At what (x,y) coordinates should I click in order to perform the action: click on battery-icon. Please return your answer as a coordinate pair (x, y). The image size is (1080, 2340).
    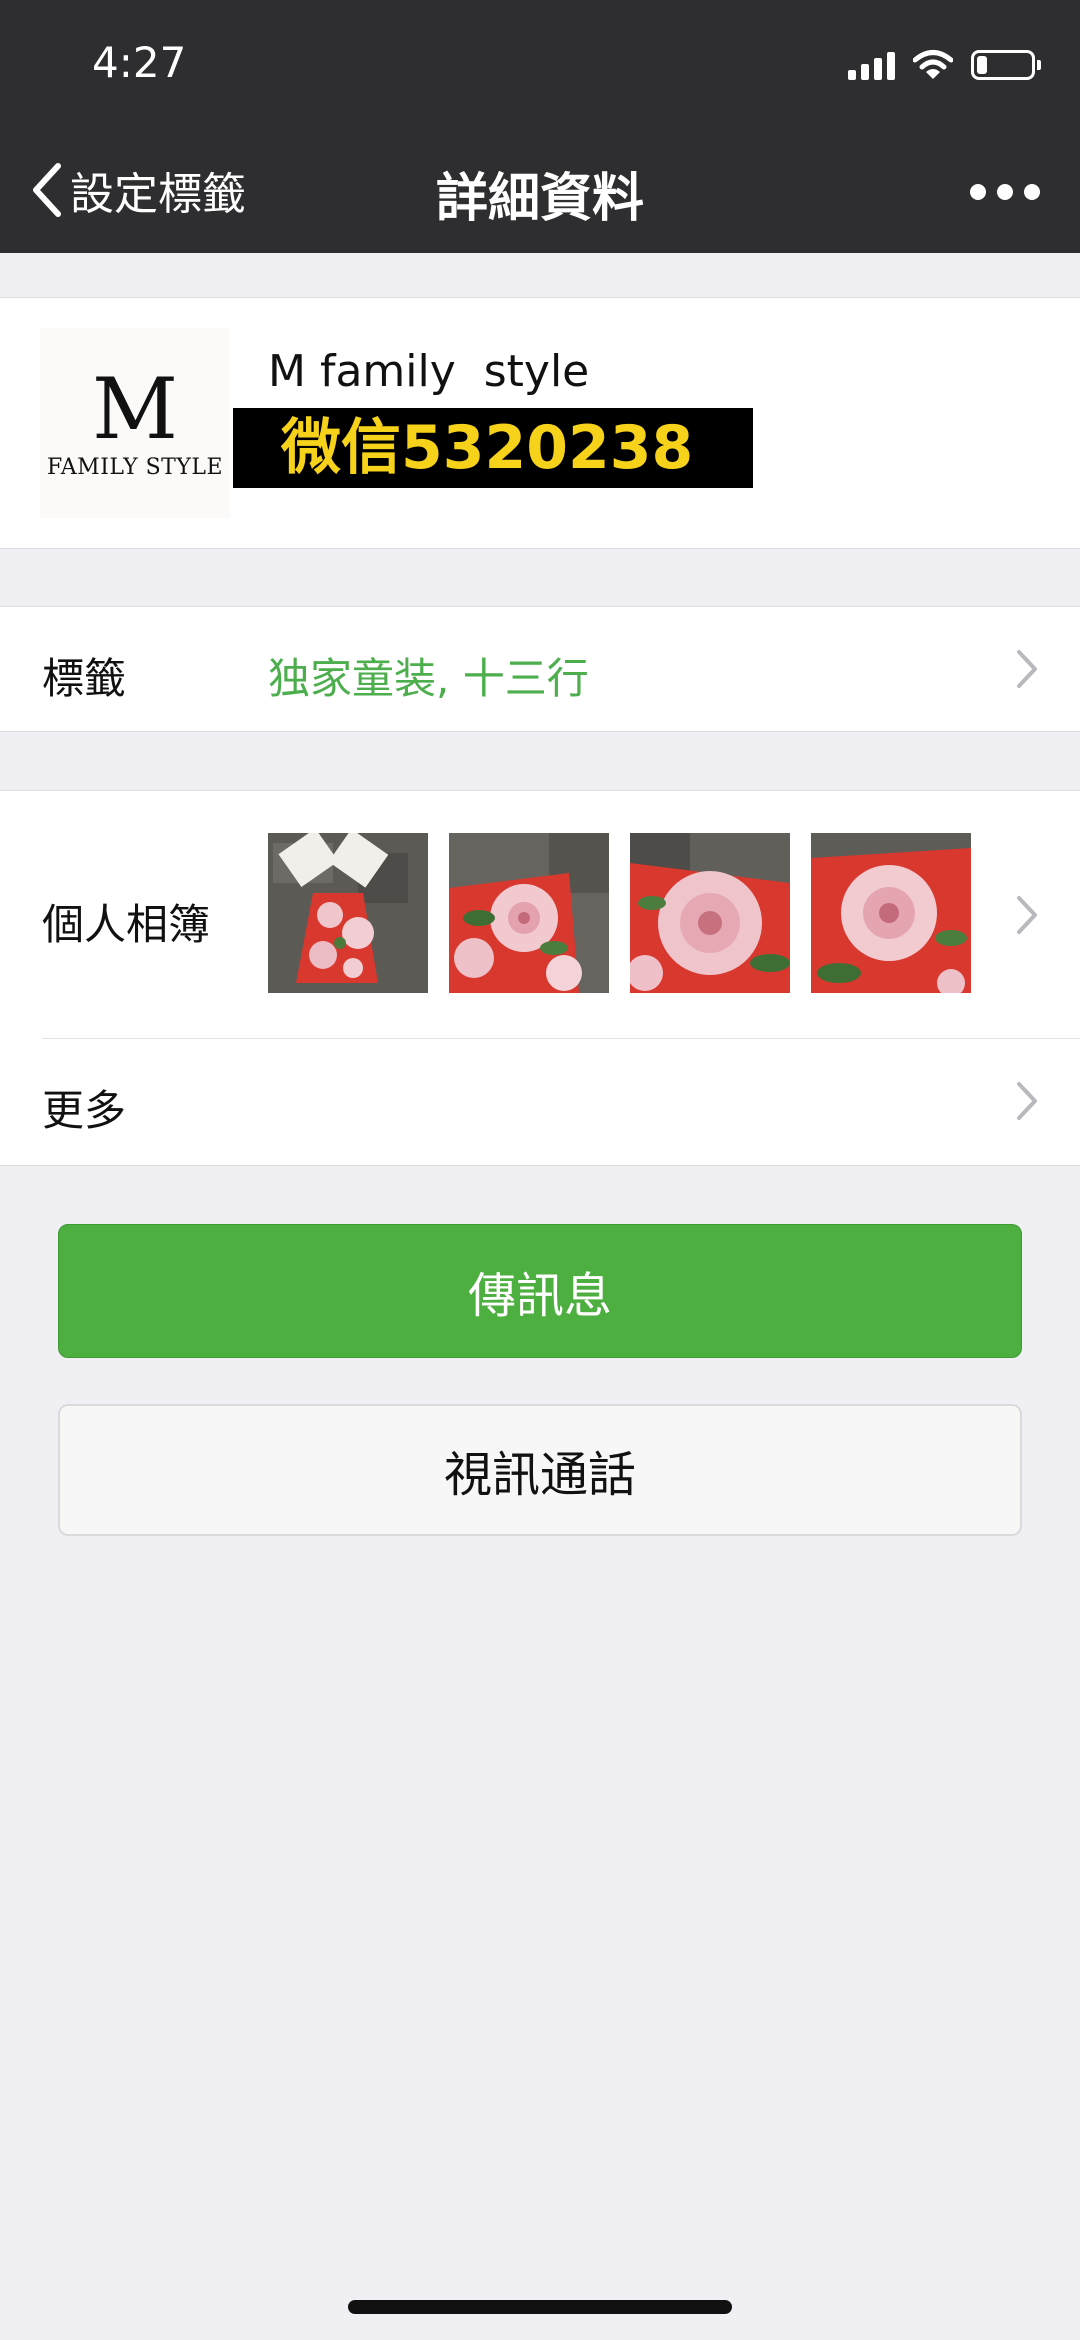
    Looking at the image, I should click on (1006, 65).